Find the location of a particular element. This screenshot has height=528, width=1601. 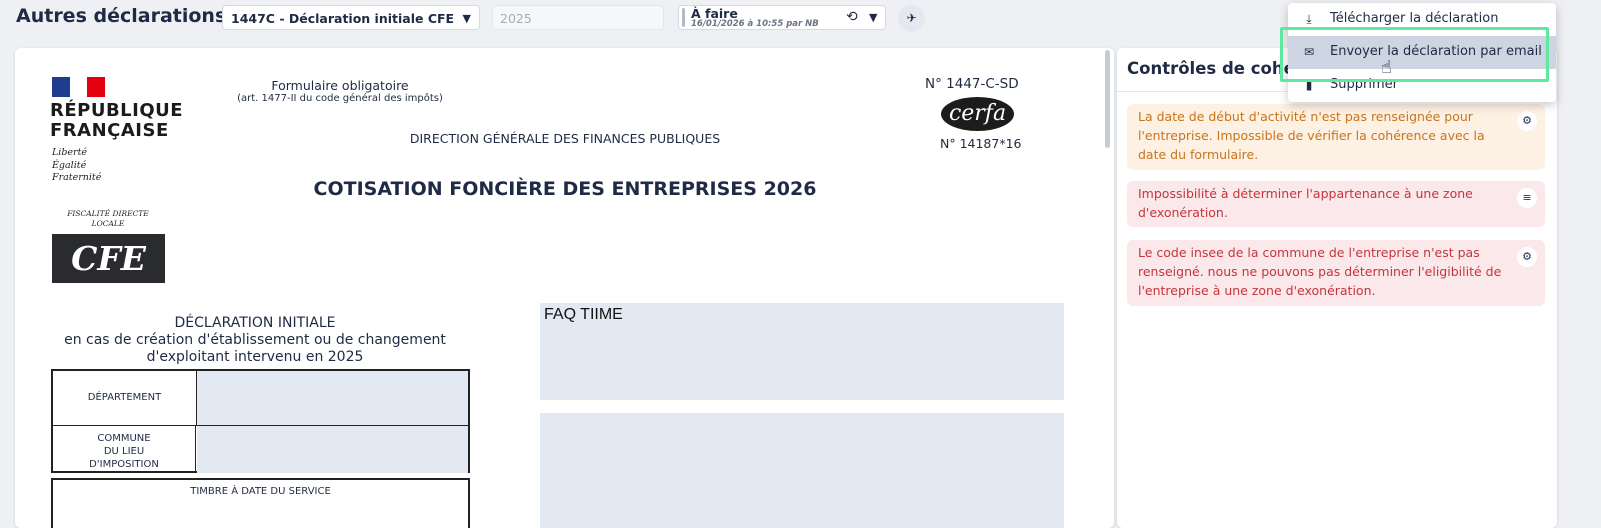

year-input: 2025 is located at coordinates (578, 17).